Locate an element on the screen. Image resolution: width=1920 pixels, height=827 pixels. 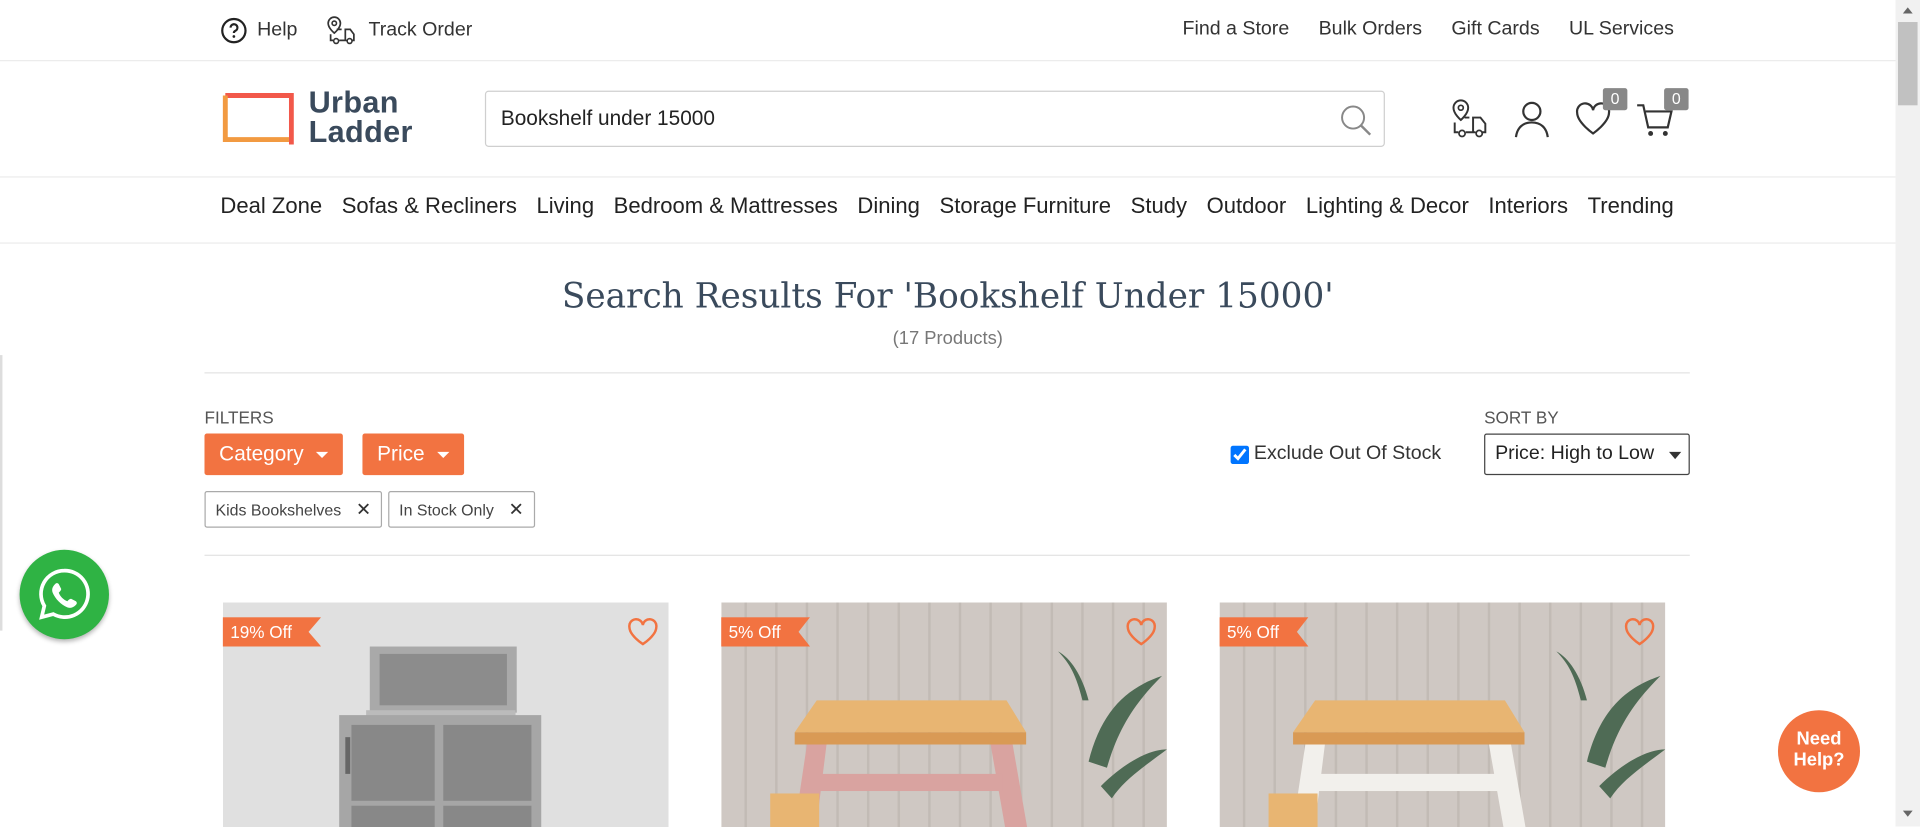
sort-select: Price: High to Low is located at coordinates (1587, 454).